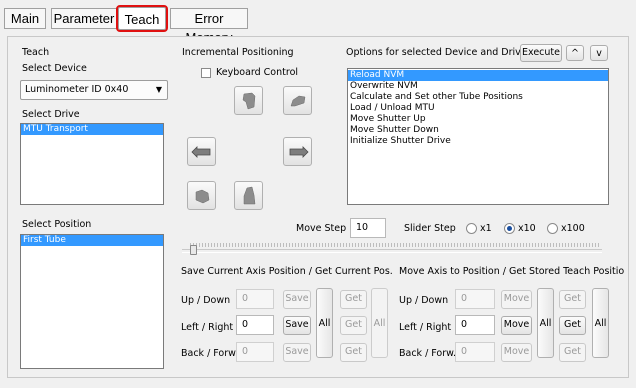 The height and width of the screenshot is (388, 636). Describe the element at coordinates (209, 26) in the screenshot. I see `tab-error-memory: Error Memory` at that location.